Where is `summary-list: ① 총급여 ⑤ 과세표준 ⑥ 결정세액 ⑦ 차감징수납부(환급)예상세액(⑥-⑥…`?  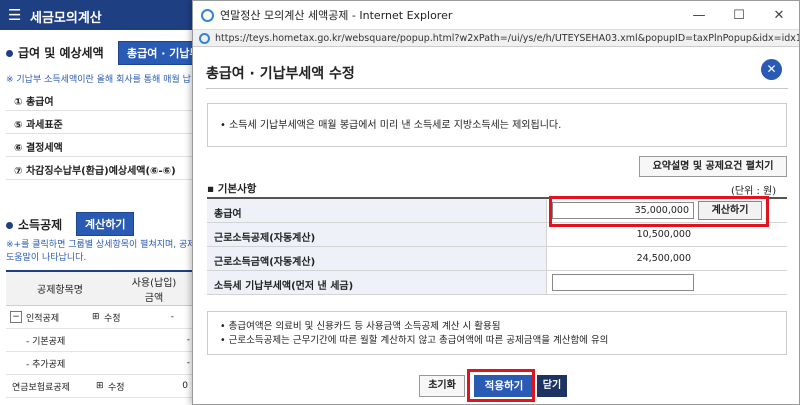
summary-list: ① 총급여 ⑤ 과세표준 ⑥ 결정세액 ⑦ 차감징수납부(환급)예상세액(⑥-⑥… is located at coordinates (100, 134).